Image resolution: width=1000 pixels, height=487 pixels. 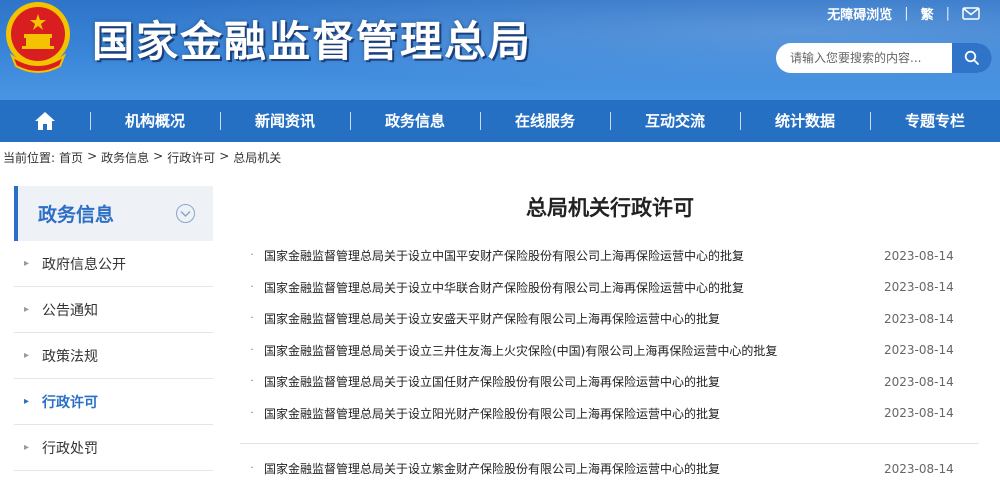 What do you see at coordinates (574, 318) in the screenshot?
I see `list-item-title: 国家金融监督管理总局关于设立安盛天平财产保险有限公司上海再保险运营中心的批复` at bounding box center [574, 318].